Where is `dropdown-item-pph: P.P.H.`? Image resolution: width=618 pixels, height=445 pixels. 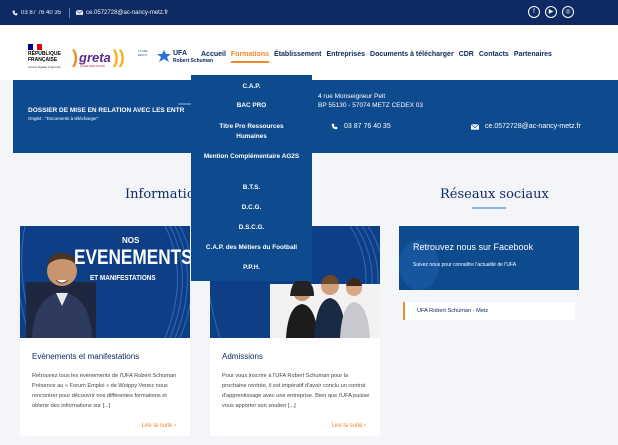
dropdown-item-pph: P.P.H. is located at coordinates (251, 268).